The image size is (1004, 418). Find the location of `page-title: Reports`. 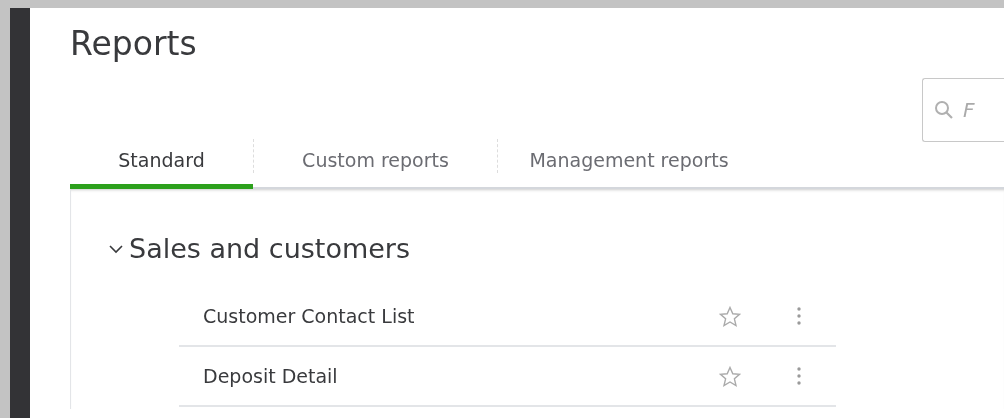

page-title: Reports is located at coordinates (134, 44).